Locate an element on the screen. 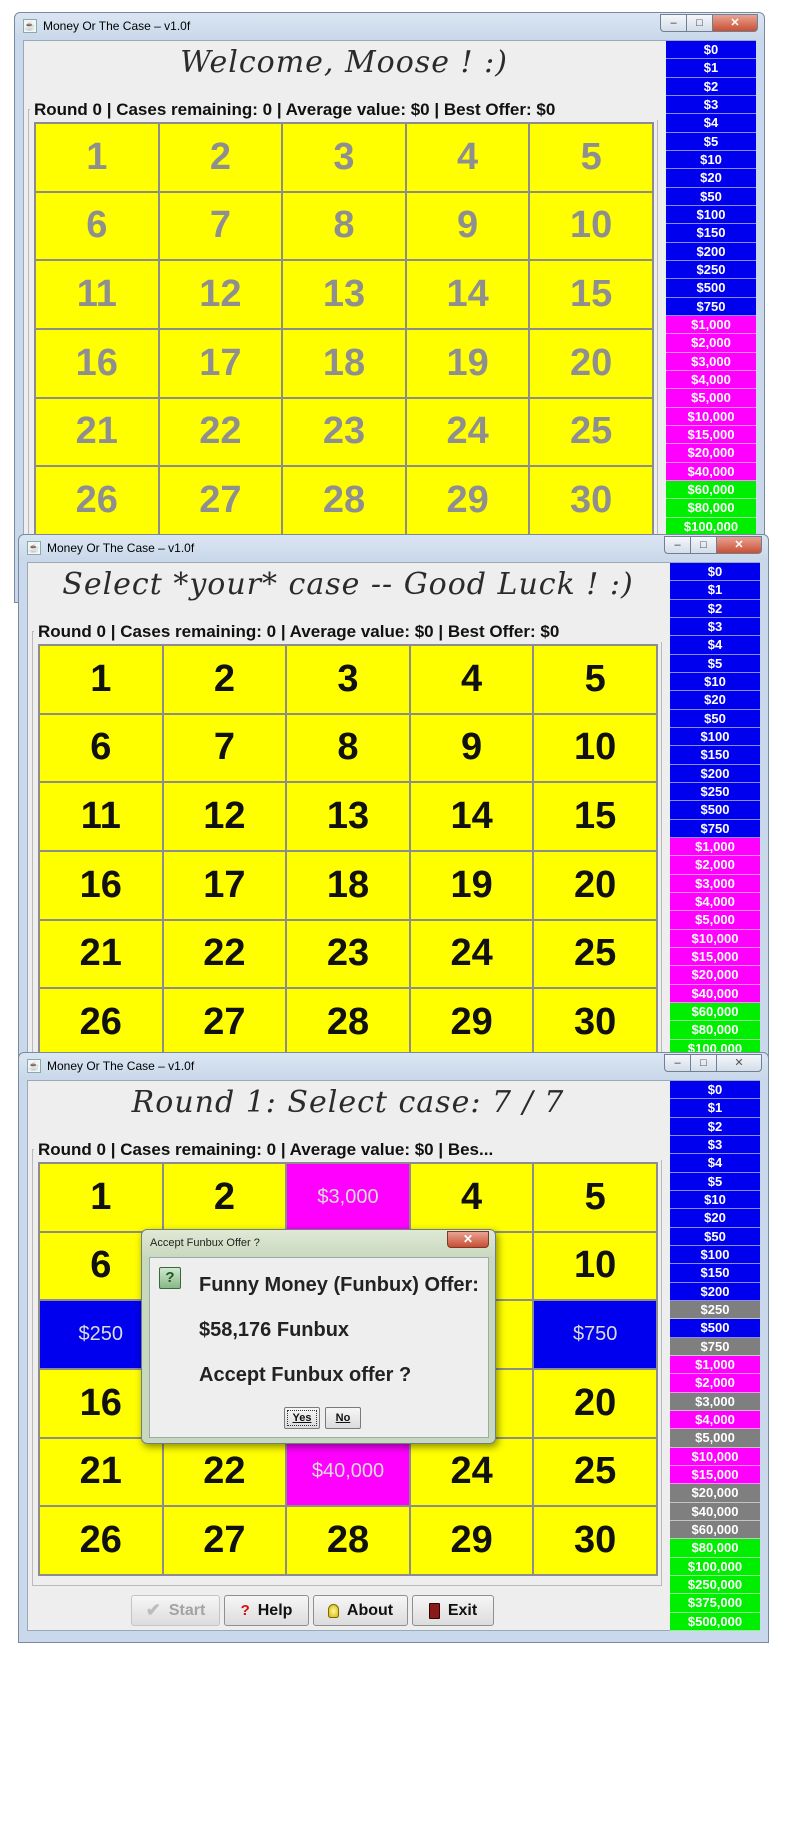 The height and width of the screenshot is (1835, 795). about-button: About is located at coordinates (360, 1610).